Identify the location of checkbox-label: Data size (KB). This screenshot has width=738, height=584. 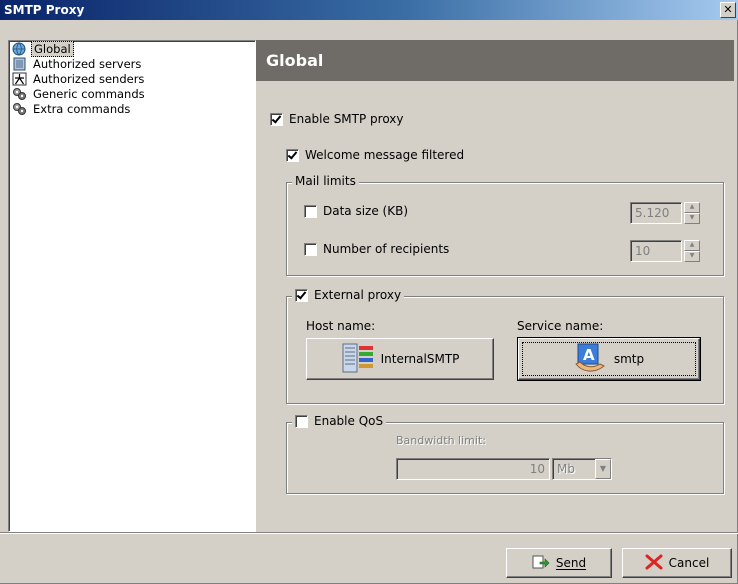
(366, 211).